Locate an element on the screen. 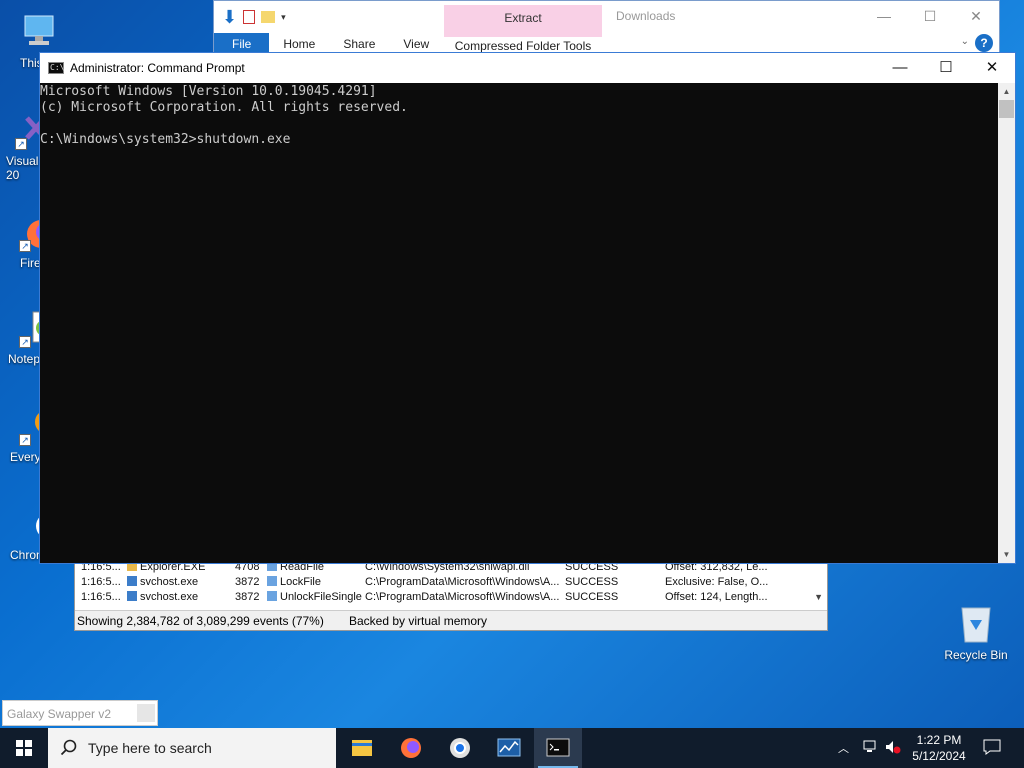  file-explorer-icon is located at coordinates (362, 748).